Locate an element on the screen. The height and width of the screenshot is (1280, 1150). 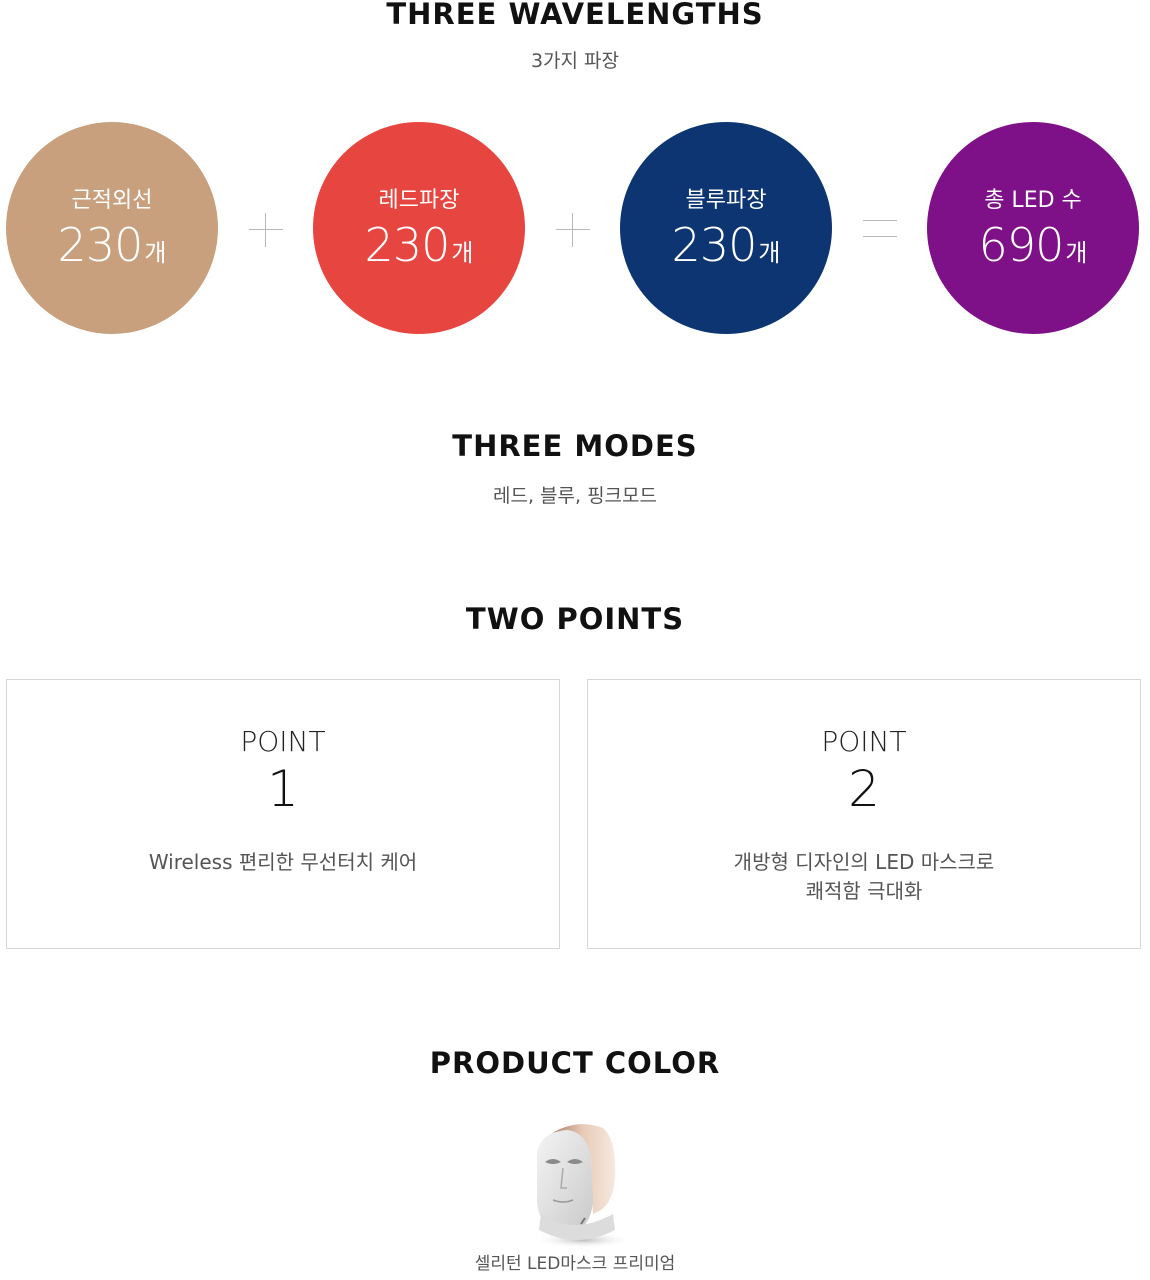
wavelength-label: 블루파장 is located at coordinates (726, 200).